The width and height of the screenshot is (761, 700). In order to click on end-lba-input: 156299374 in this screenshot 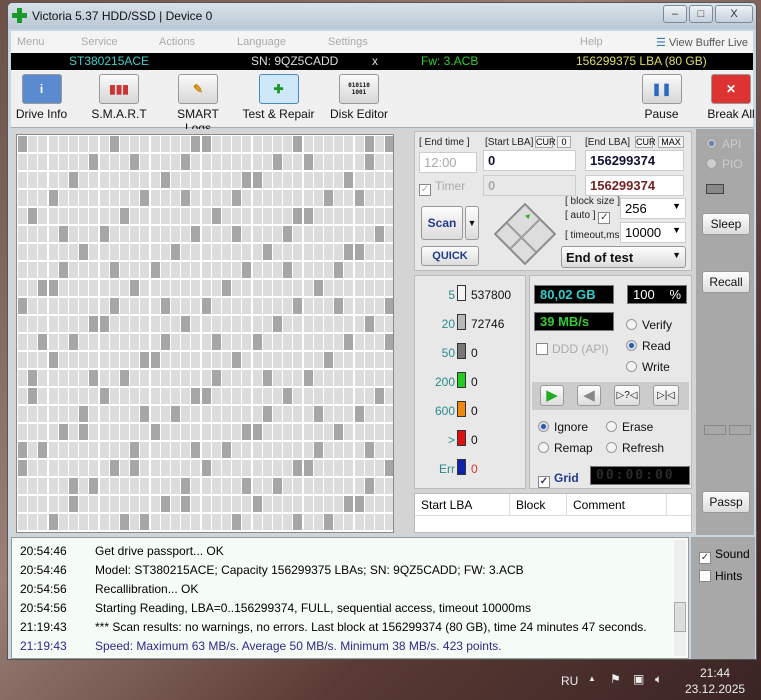, I will do `click(634, 160)`.